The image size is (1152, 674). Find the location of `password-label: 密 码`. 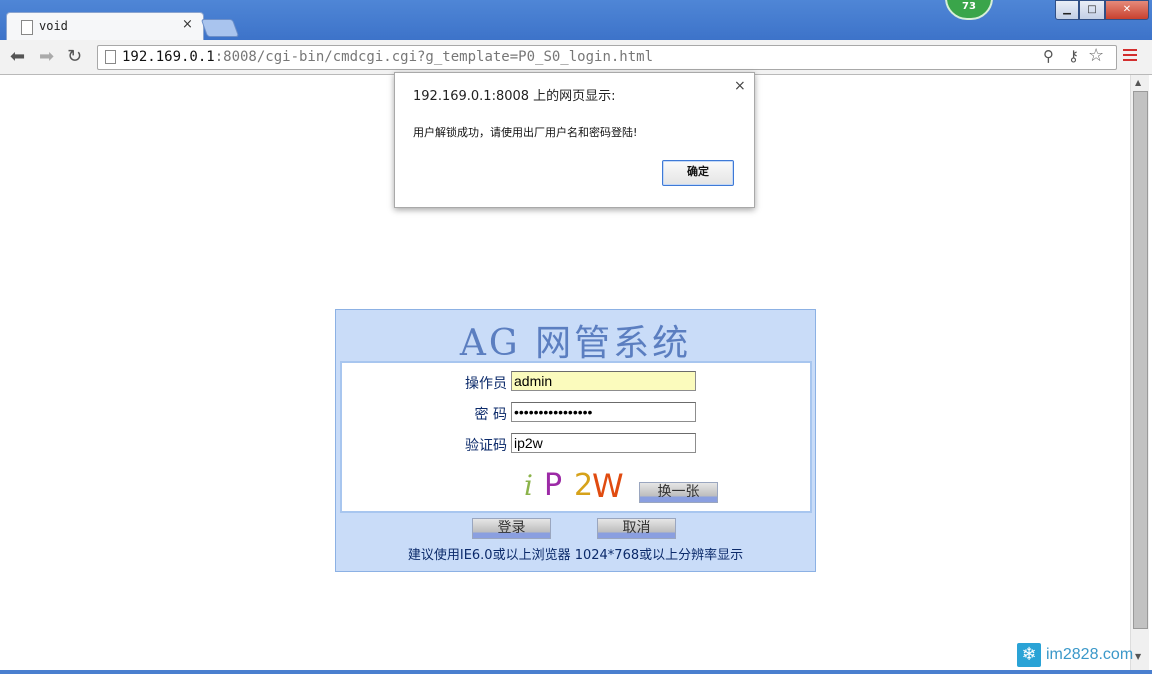

password-label: 密 码 is located at coordinates (490, 415).